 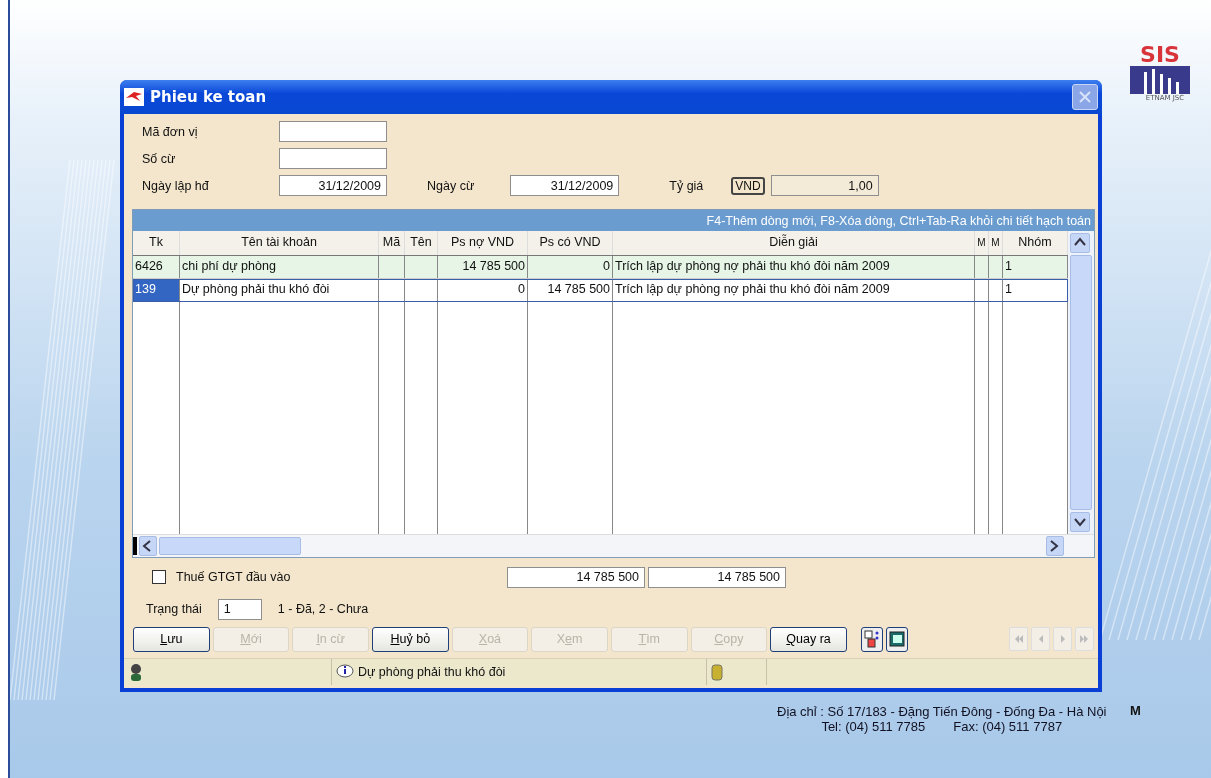 I want to click on column-header: Tên tài khoản, so click(x=279, y=243).